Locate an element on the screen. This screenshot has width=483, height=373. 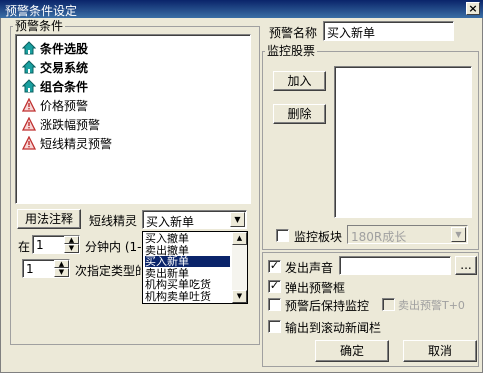
sprite-selected-value: 买入新单 is located at coordinates (170, 222).